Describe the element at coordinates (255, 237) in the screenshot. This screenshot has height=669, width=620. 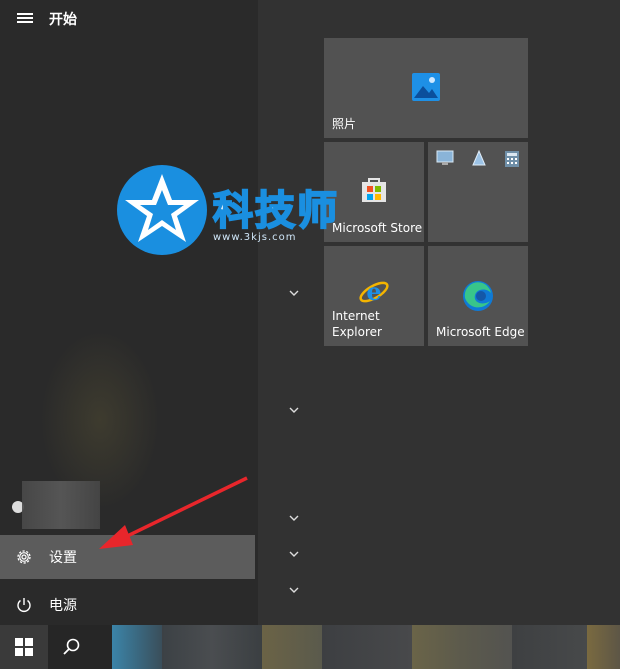
I see `watermark-url: www.3kjs.com` at that location.